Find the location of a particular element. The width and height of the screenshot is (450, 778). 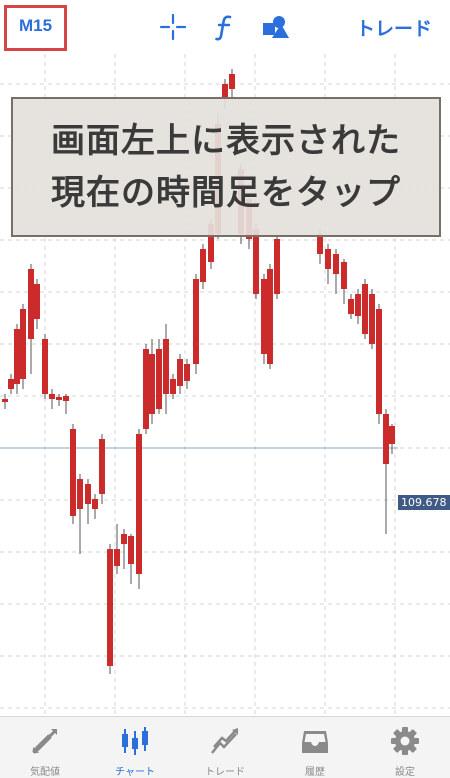

objects-icon is located at coordinates (275, 27).